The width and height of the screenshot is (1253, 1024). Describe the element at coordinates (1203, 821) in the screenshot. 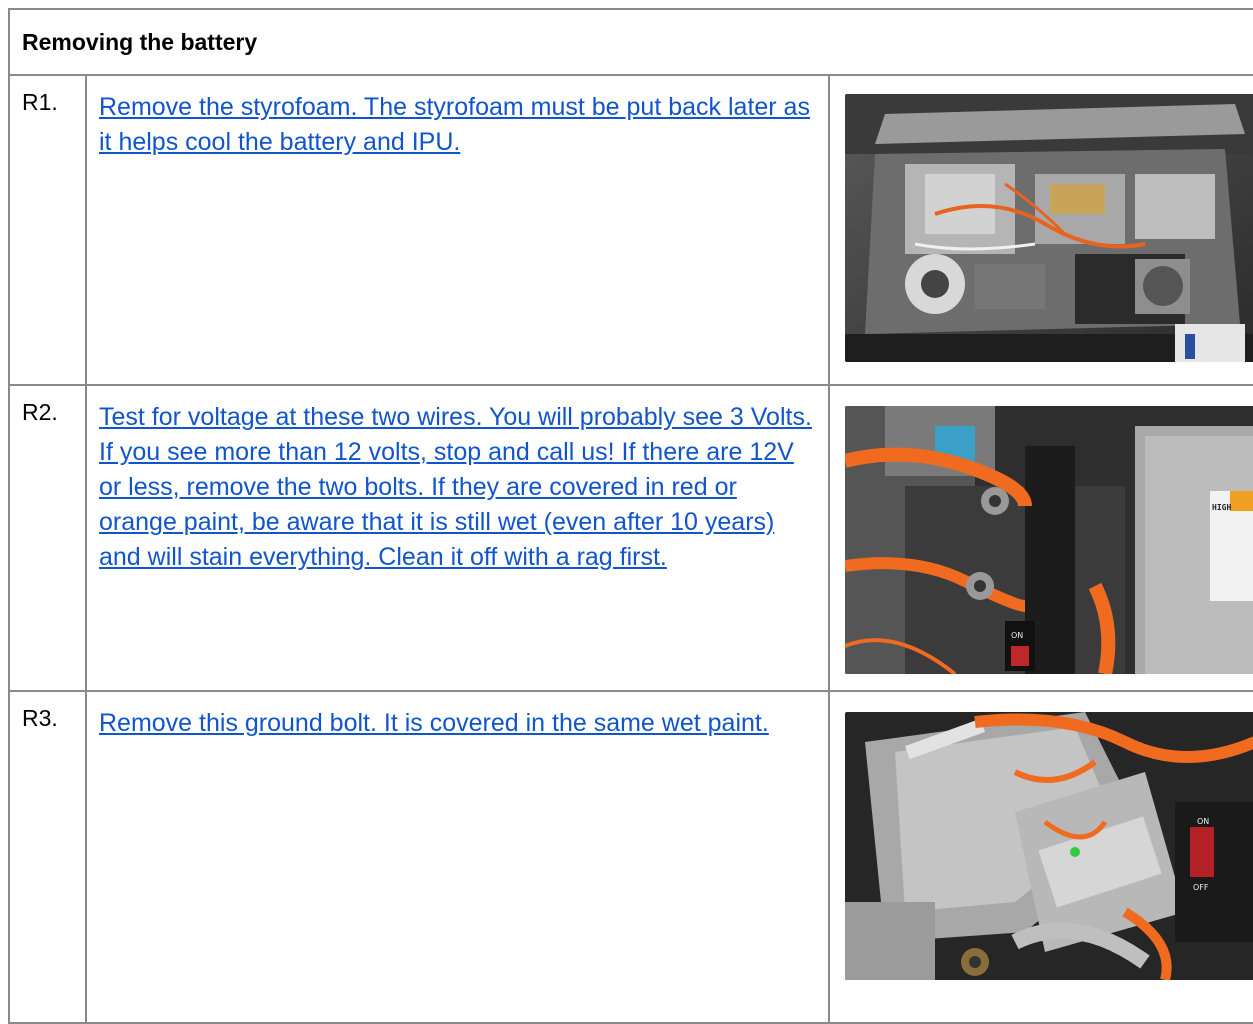

I see `switch-on-text: ON` at that location.